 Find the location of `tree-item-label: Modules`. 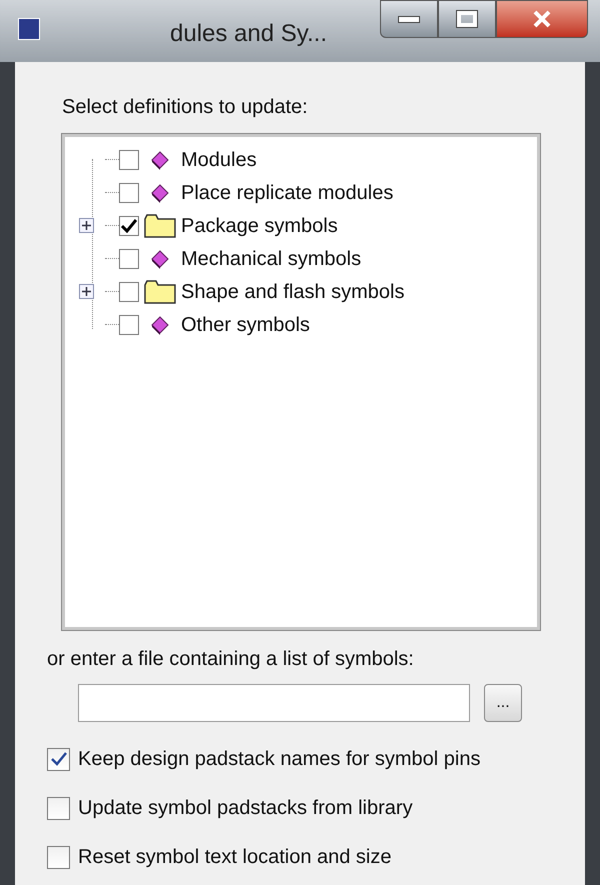

tree-item-label: Modules is located at coordinates (219, 159).